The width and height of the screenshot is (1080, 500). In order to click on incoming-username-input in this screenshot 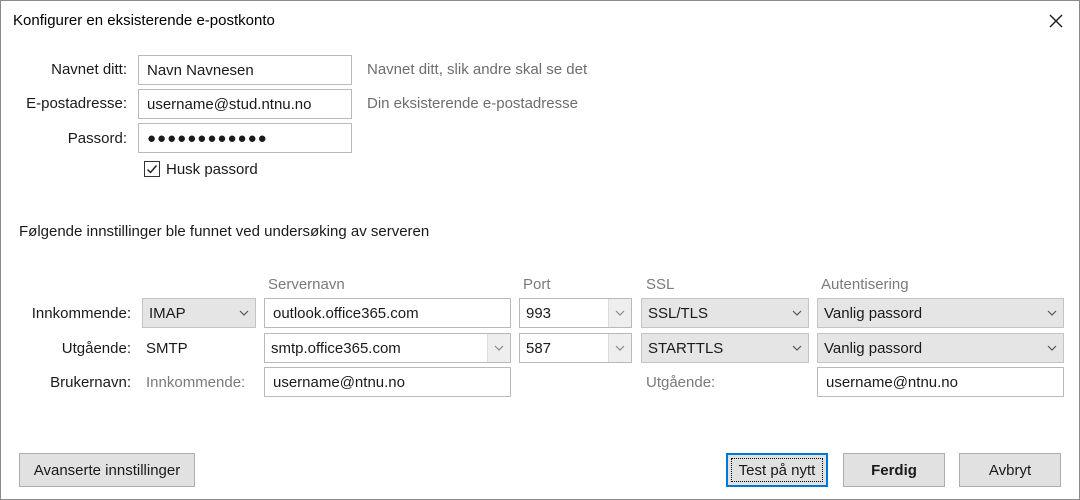, I will do `click(387, 382)`.